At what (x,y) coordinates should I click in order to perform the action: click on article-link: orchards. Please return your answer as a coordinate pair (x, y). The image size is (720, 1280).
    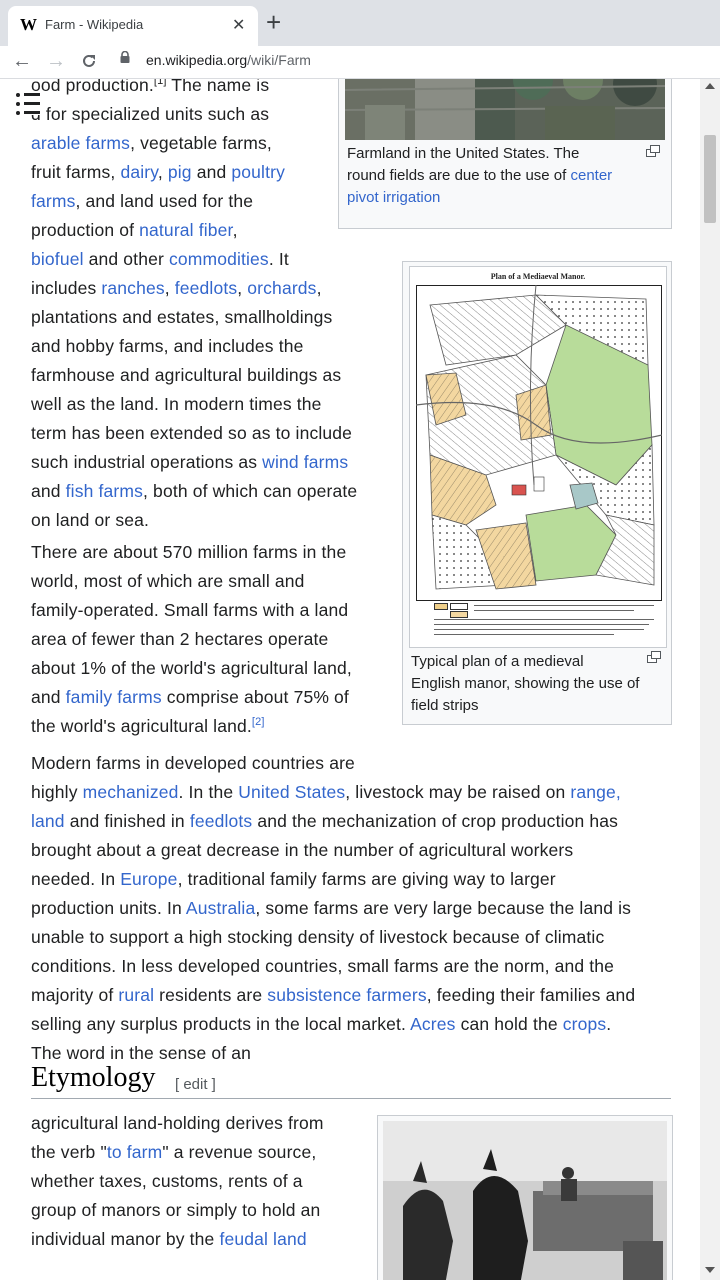
    Looking at the image, I should click on (281, 288).